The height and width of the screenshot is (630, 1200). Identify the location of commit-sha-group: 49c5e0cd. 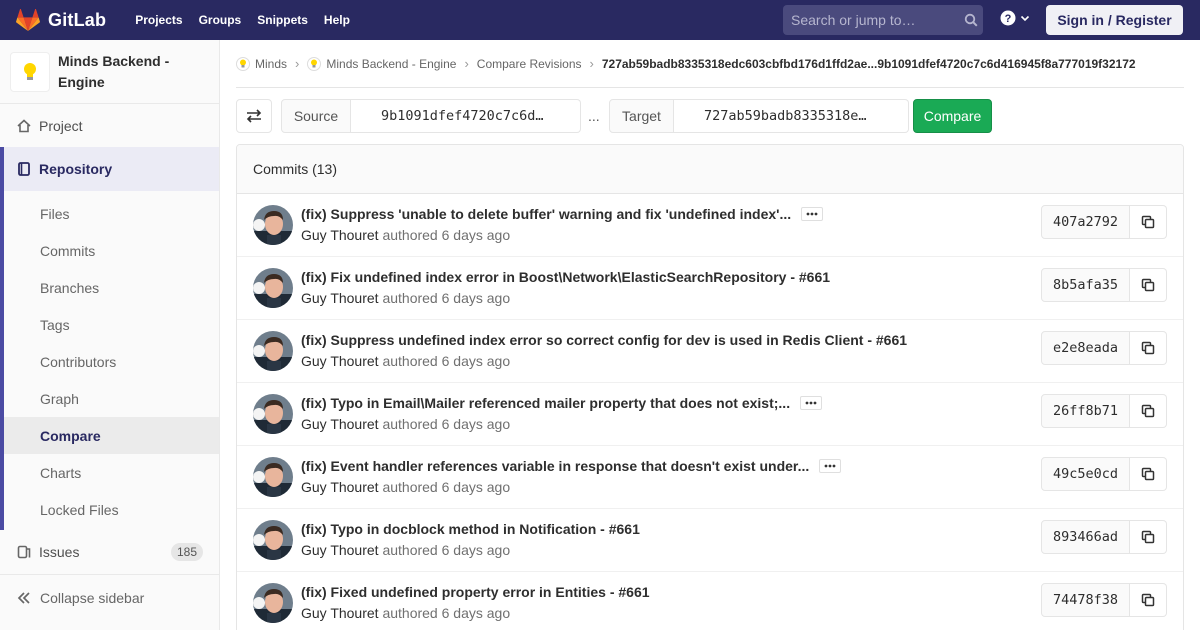
(1104, 474).